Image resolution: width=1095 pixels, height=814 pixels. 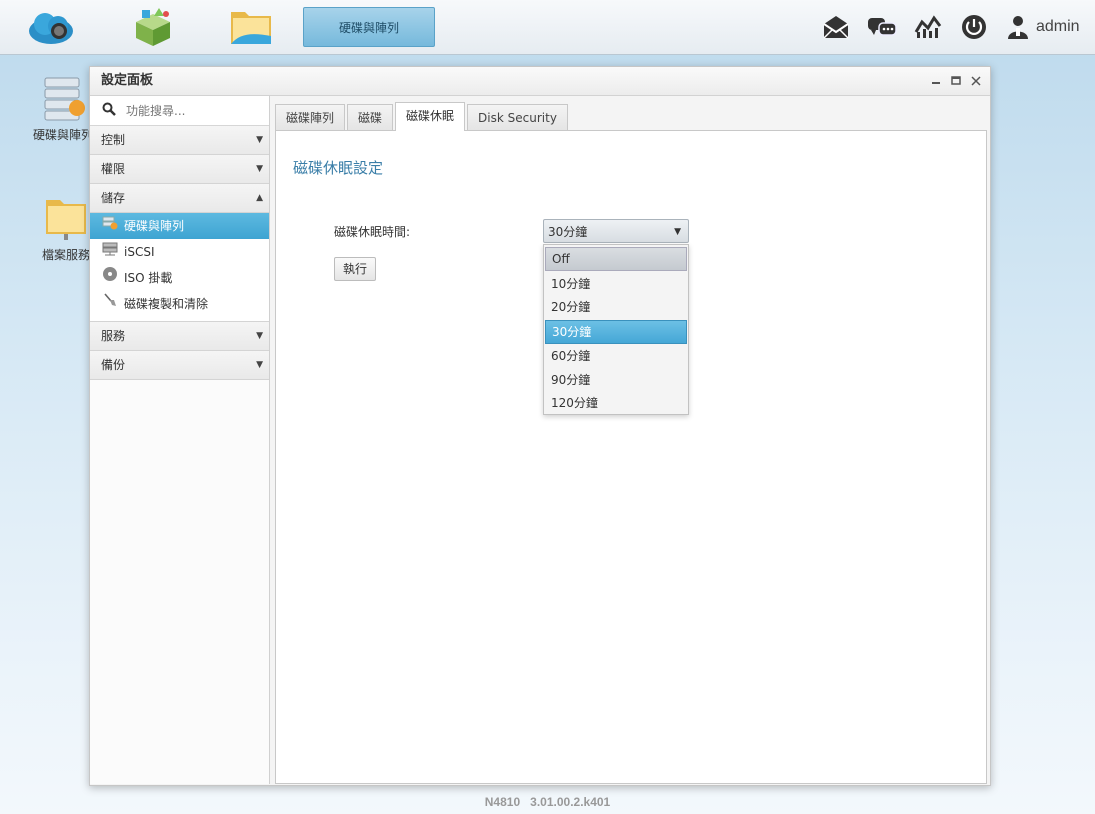 What do you see at coordinates (355, 269) in the screenshot?
I see `run-button: 執行` at bounding box center [355, 269].